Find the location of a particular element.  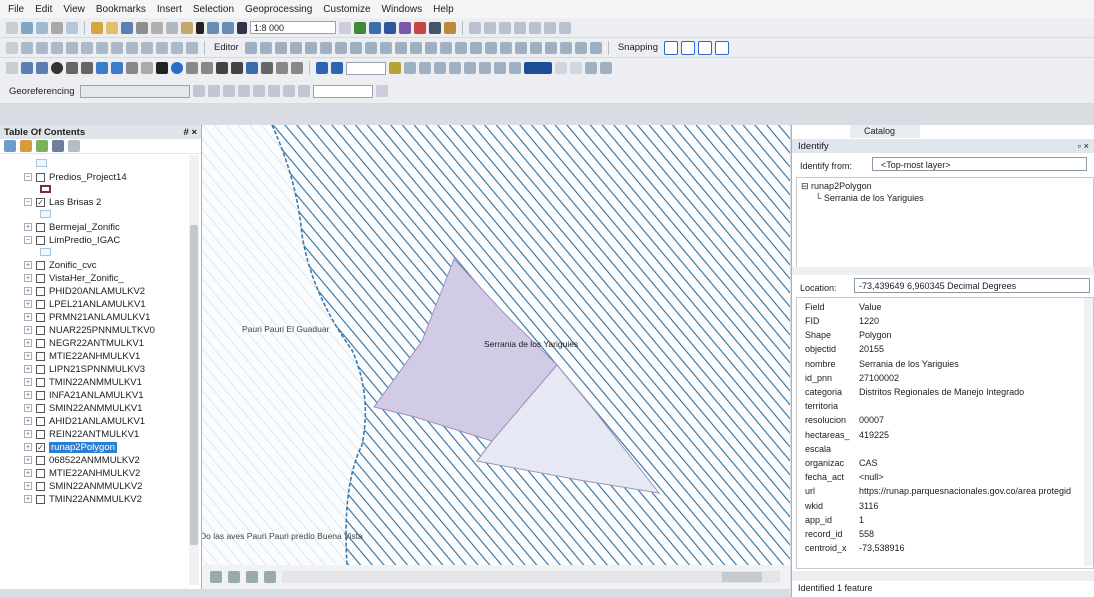

toc-layer-row: + LPEL21ANLAMULKV1 is located at coordinates (85, 304).